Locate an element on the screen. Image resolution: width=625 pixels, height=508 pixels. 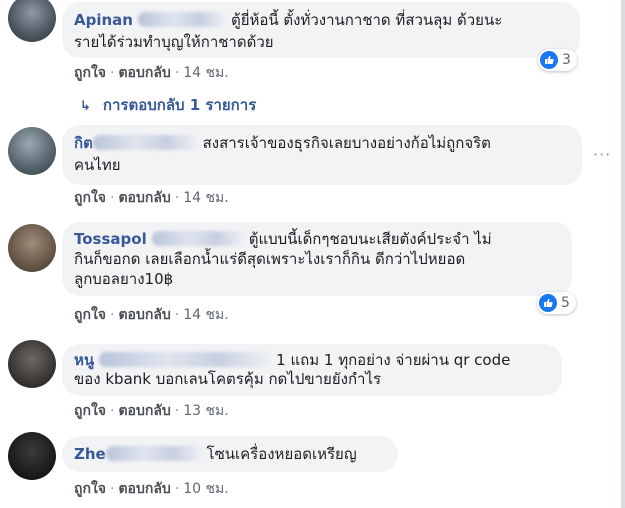
name-text: หนู is located at coordinates (84, 360).